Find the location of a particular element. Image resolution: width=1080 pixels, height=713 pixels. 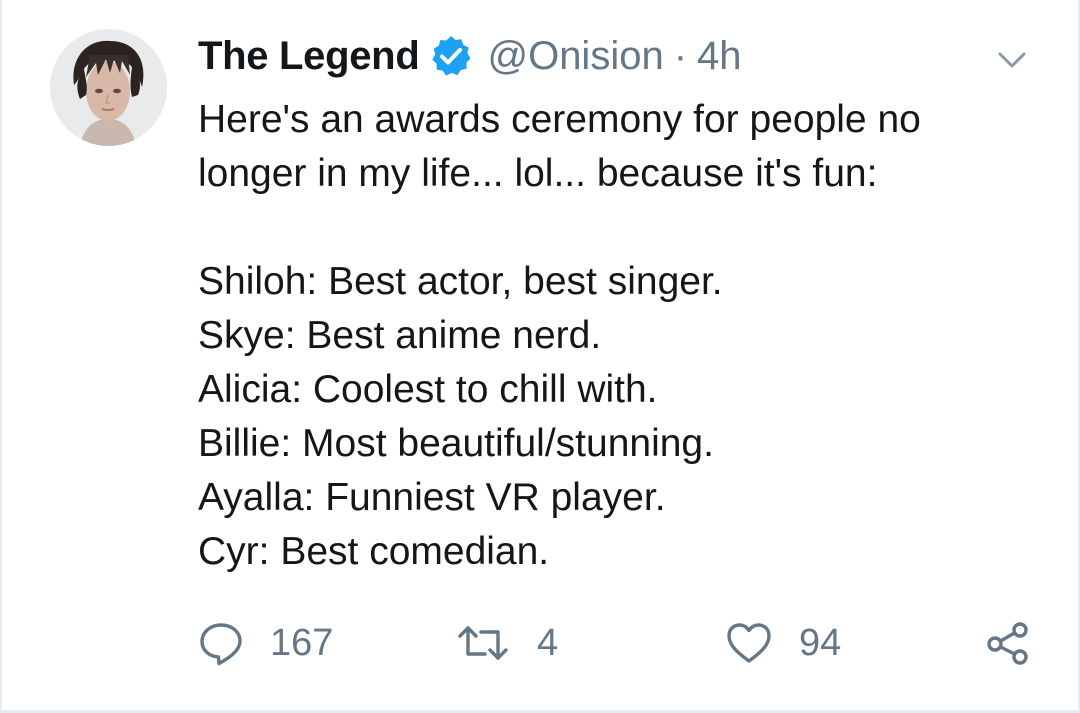

avatar is located at coordinates (108, 87).